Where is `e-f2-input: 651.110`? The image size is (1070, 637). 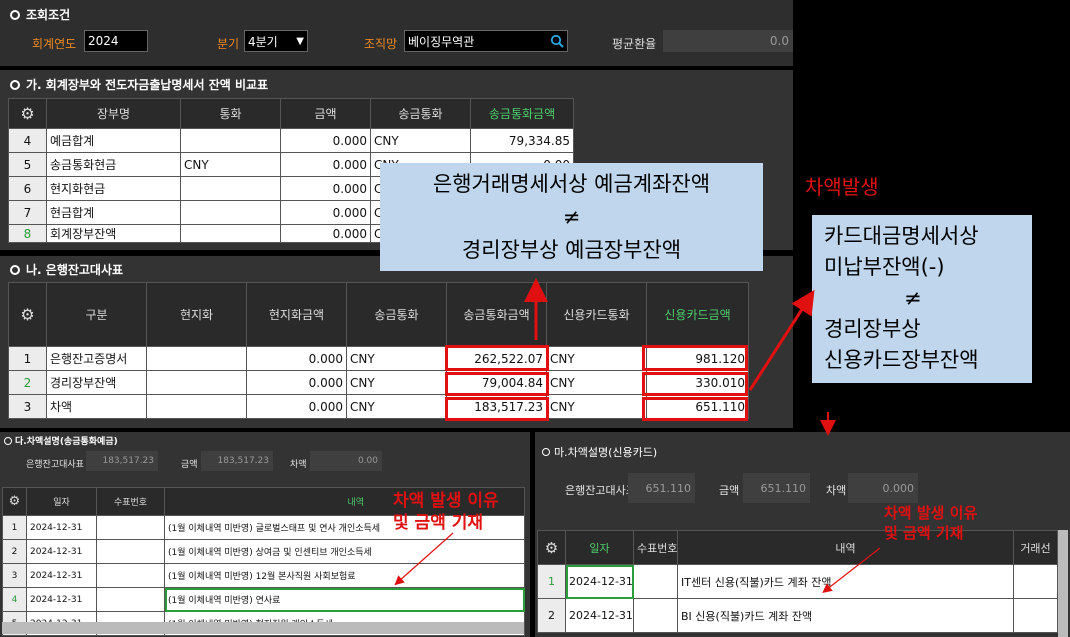
e-f2-input: 651.110 is located at coordinates (776, 488).